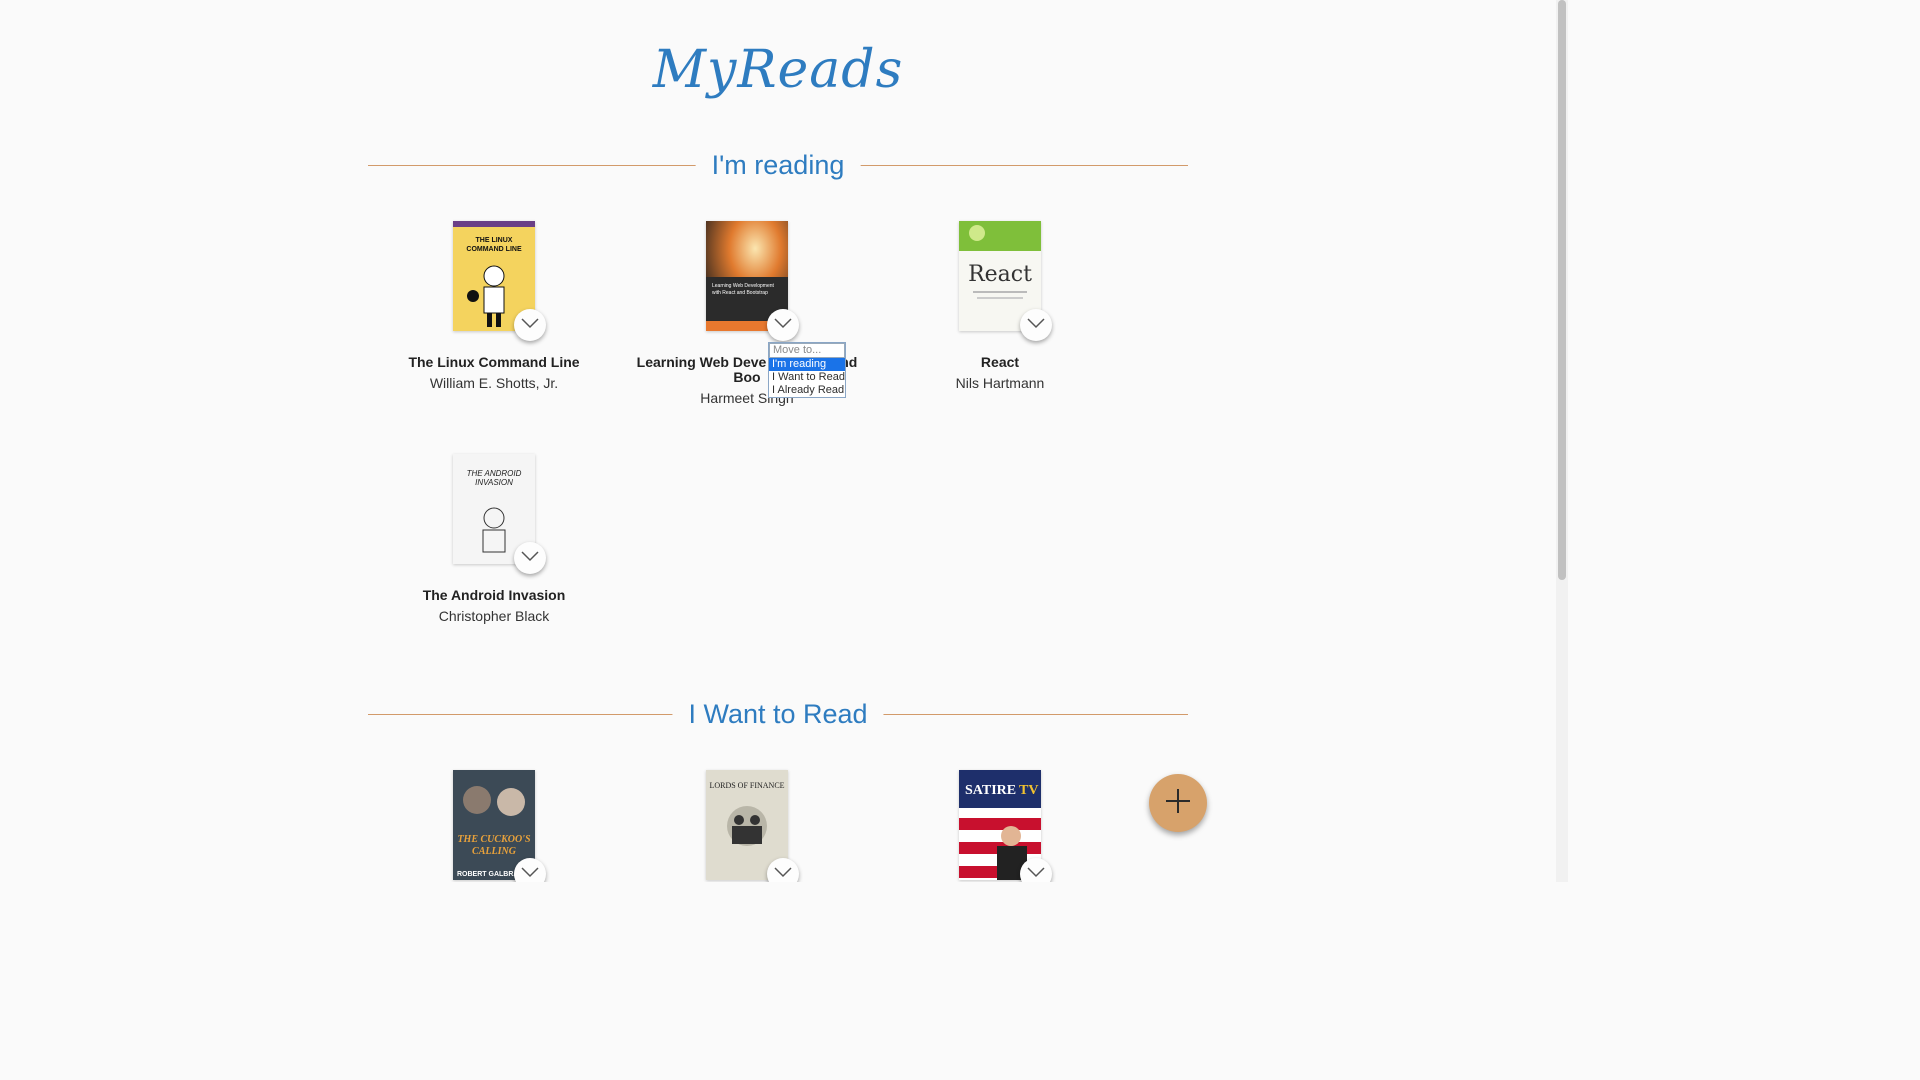 The width and height of the screenshot is (1920, 1080). What do you see at coordinates (494, 616) in the screenshot?
I see `book-author: Christopher Black` at bounding box center [494, 616].